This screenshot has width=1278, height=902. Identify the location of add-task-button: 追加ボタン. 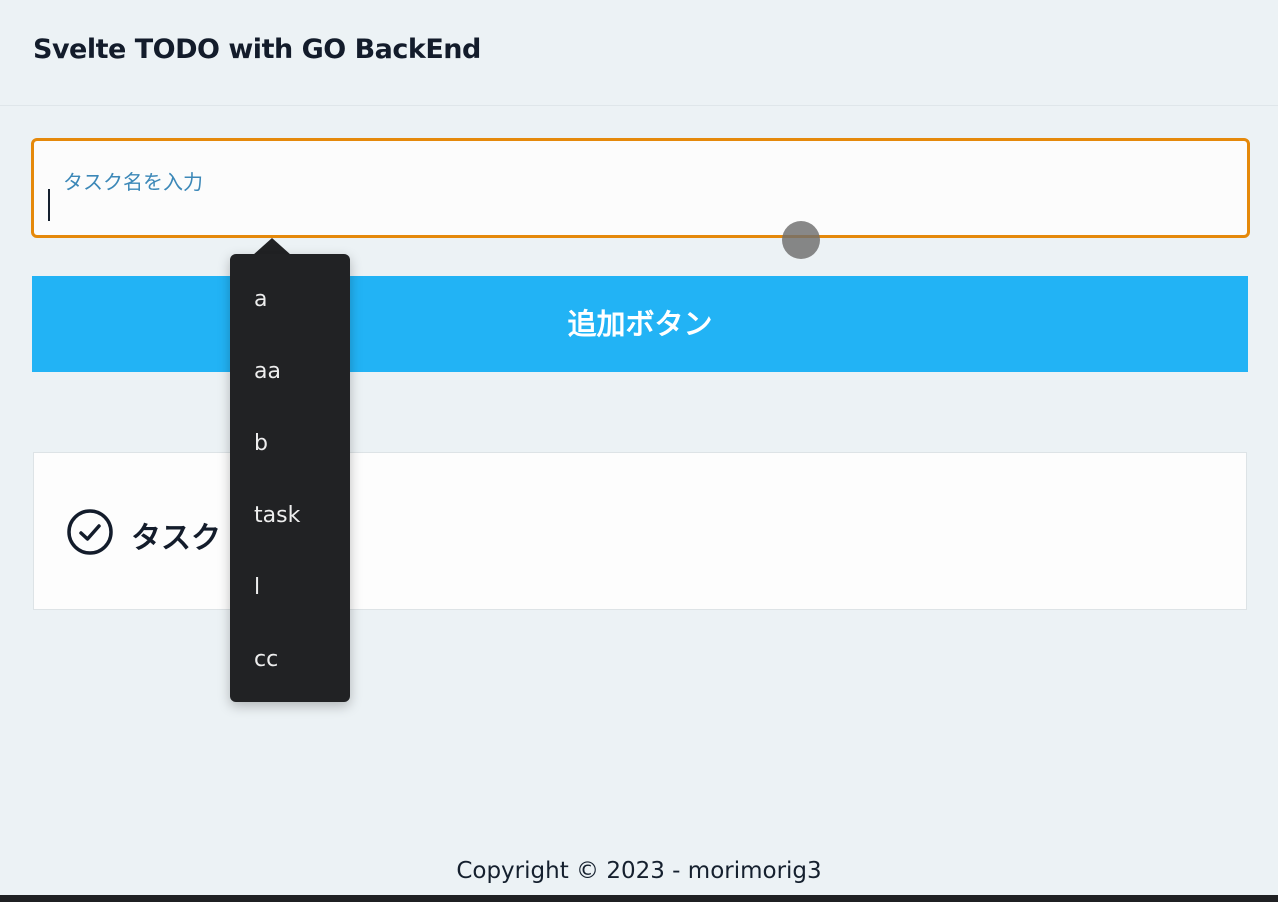
(640, 324).